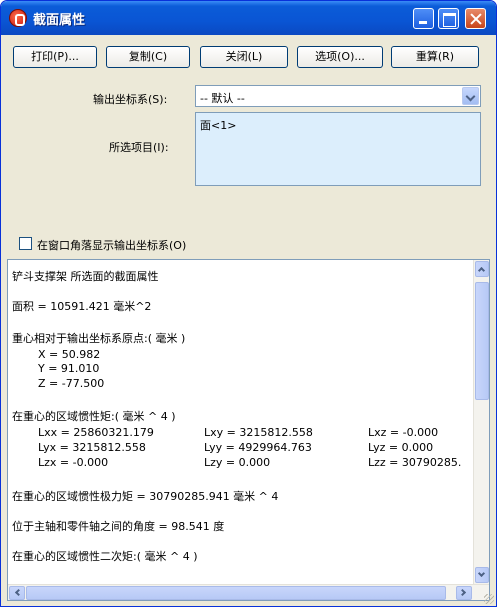 The height and width of the screenshot is (607, 497). What do you see at coordinates (69, 368) in the screenshot?
I see `centroid-y: Y = 91.010` at bounding box center [69, 368].